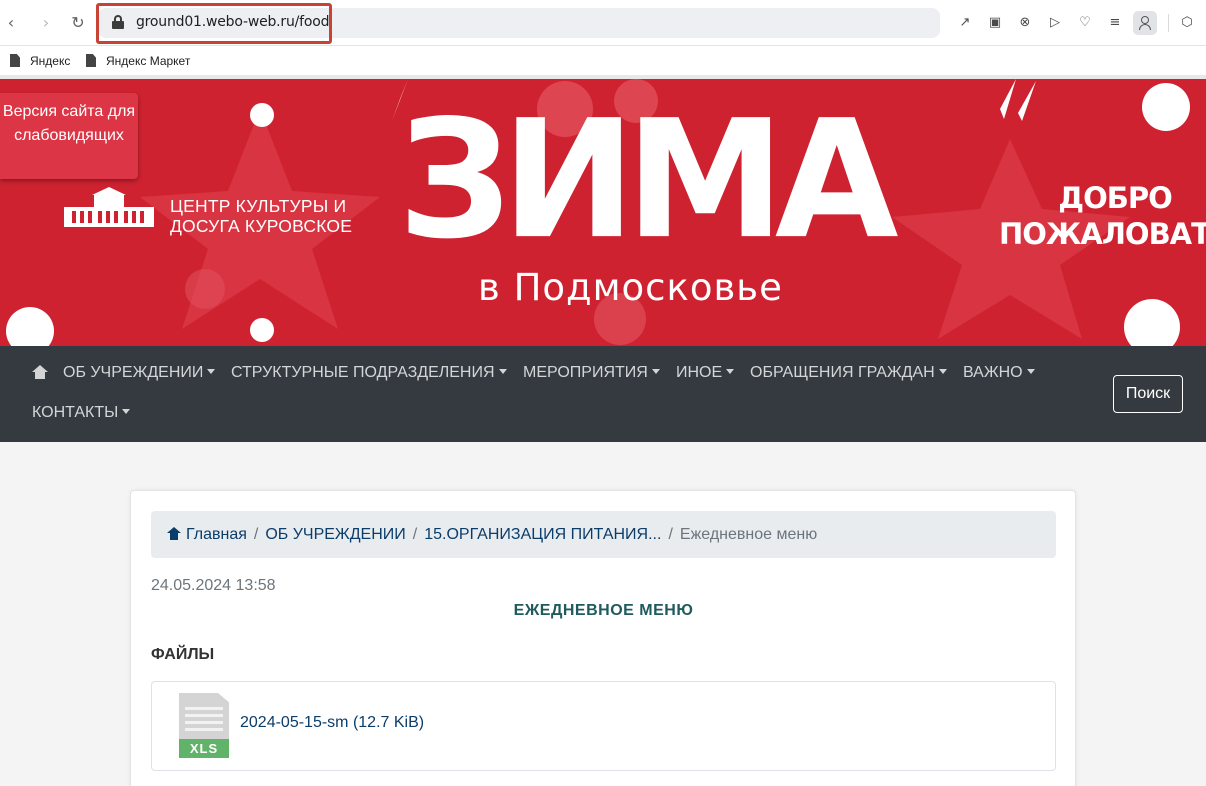 The height and width of the screenshot is (786, 1206). What do you see at coordinates (1085, 23) in the screenshot?
I see `heart-icon: ♡` at bounding box center [1085, 23].